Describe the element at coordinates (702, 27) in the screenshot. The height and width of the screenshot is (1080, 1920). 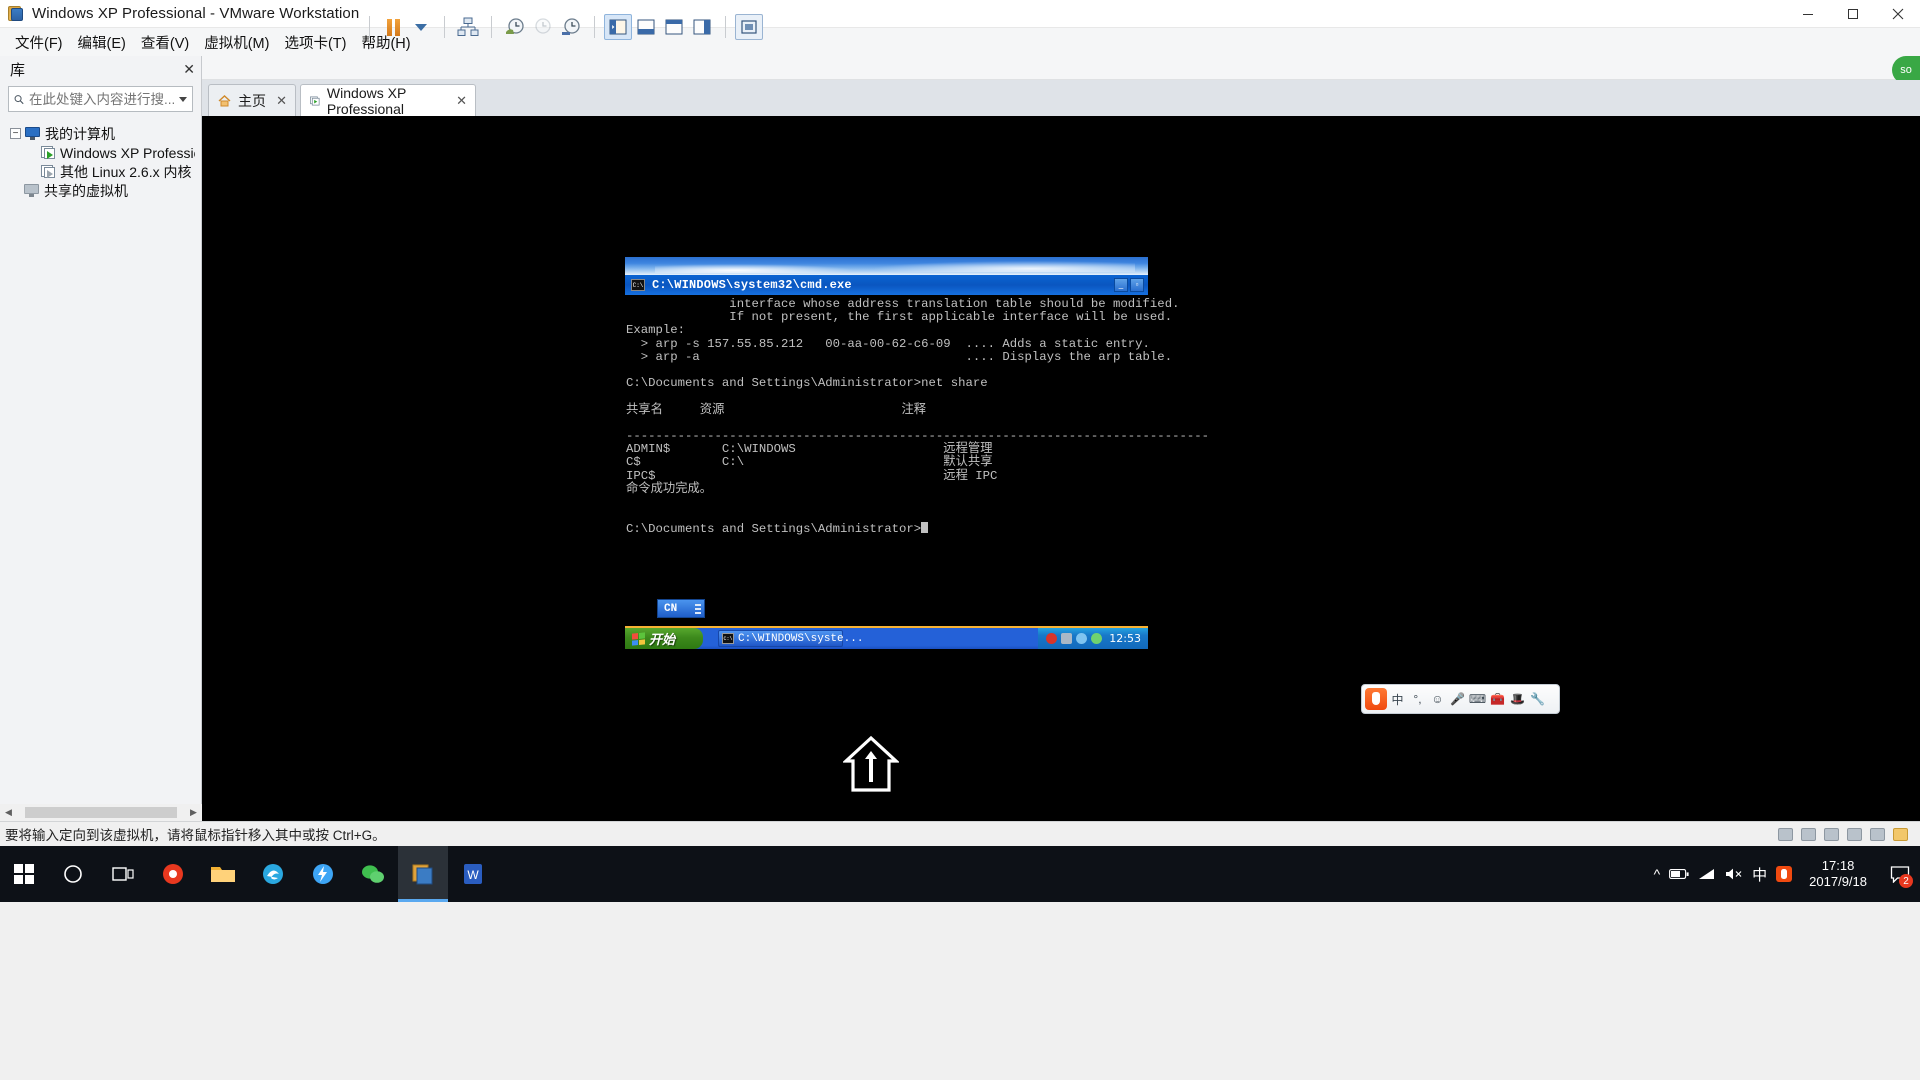
I see `show-tabs-icon` at that location.